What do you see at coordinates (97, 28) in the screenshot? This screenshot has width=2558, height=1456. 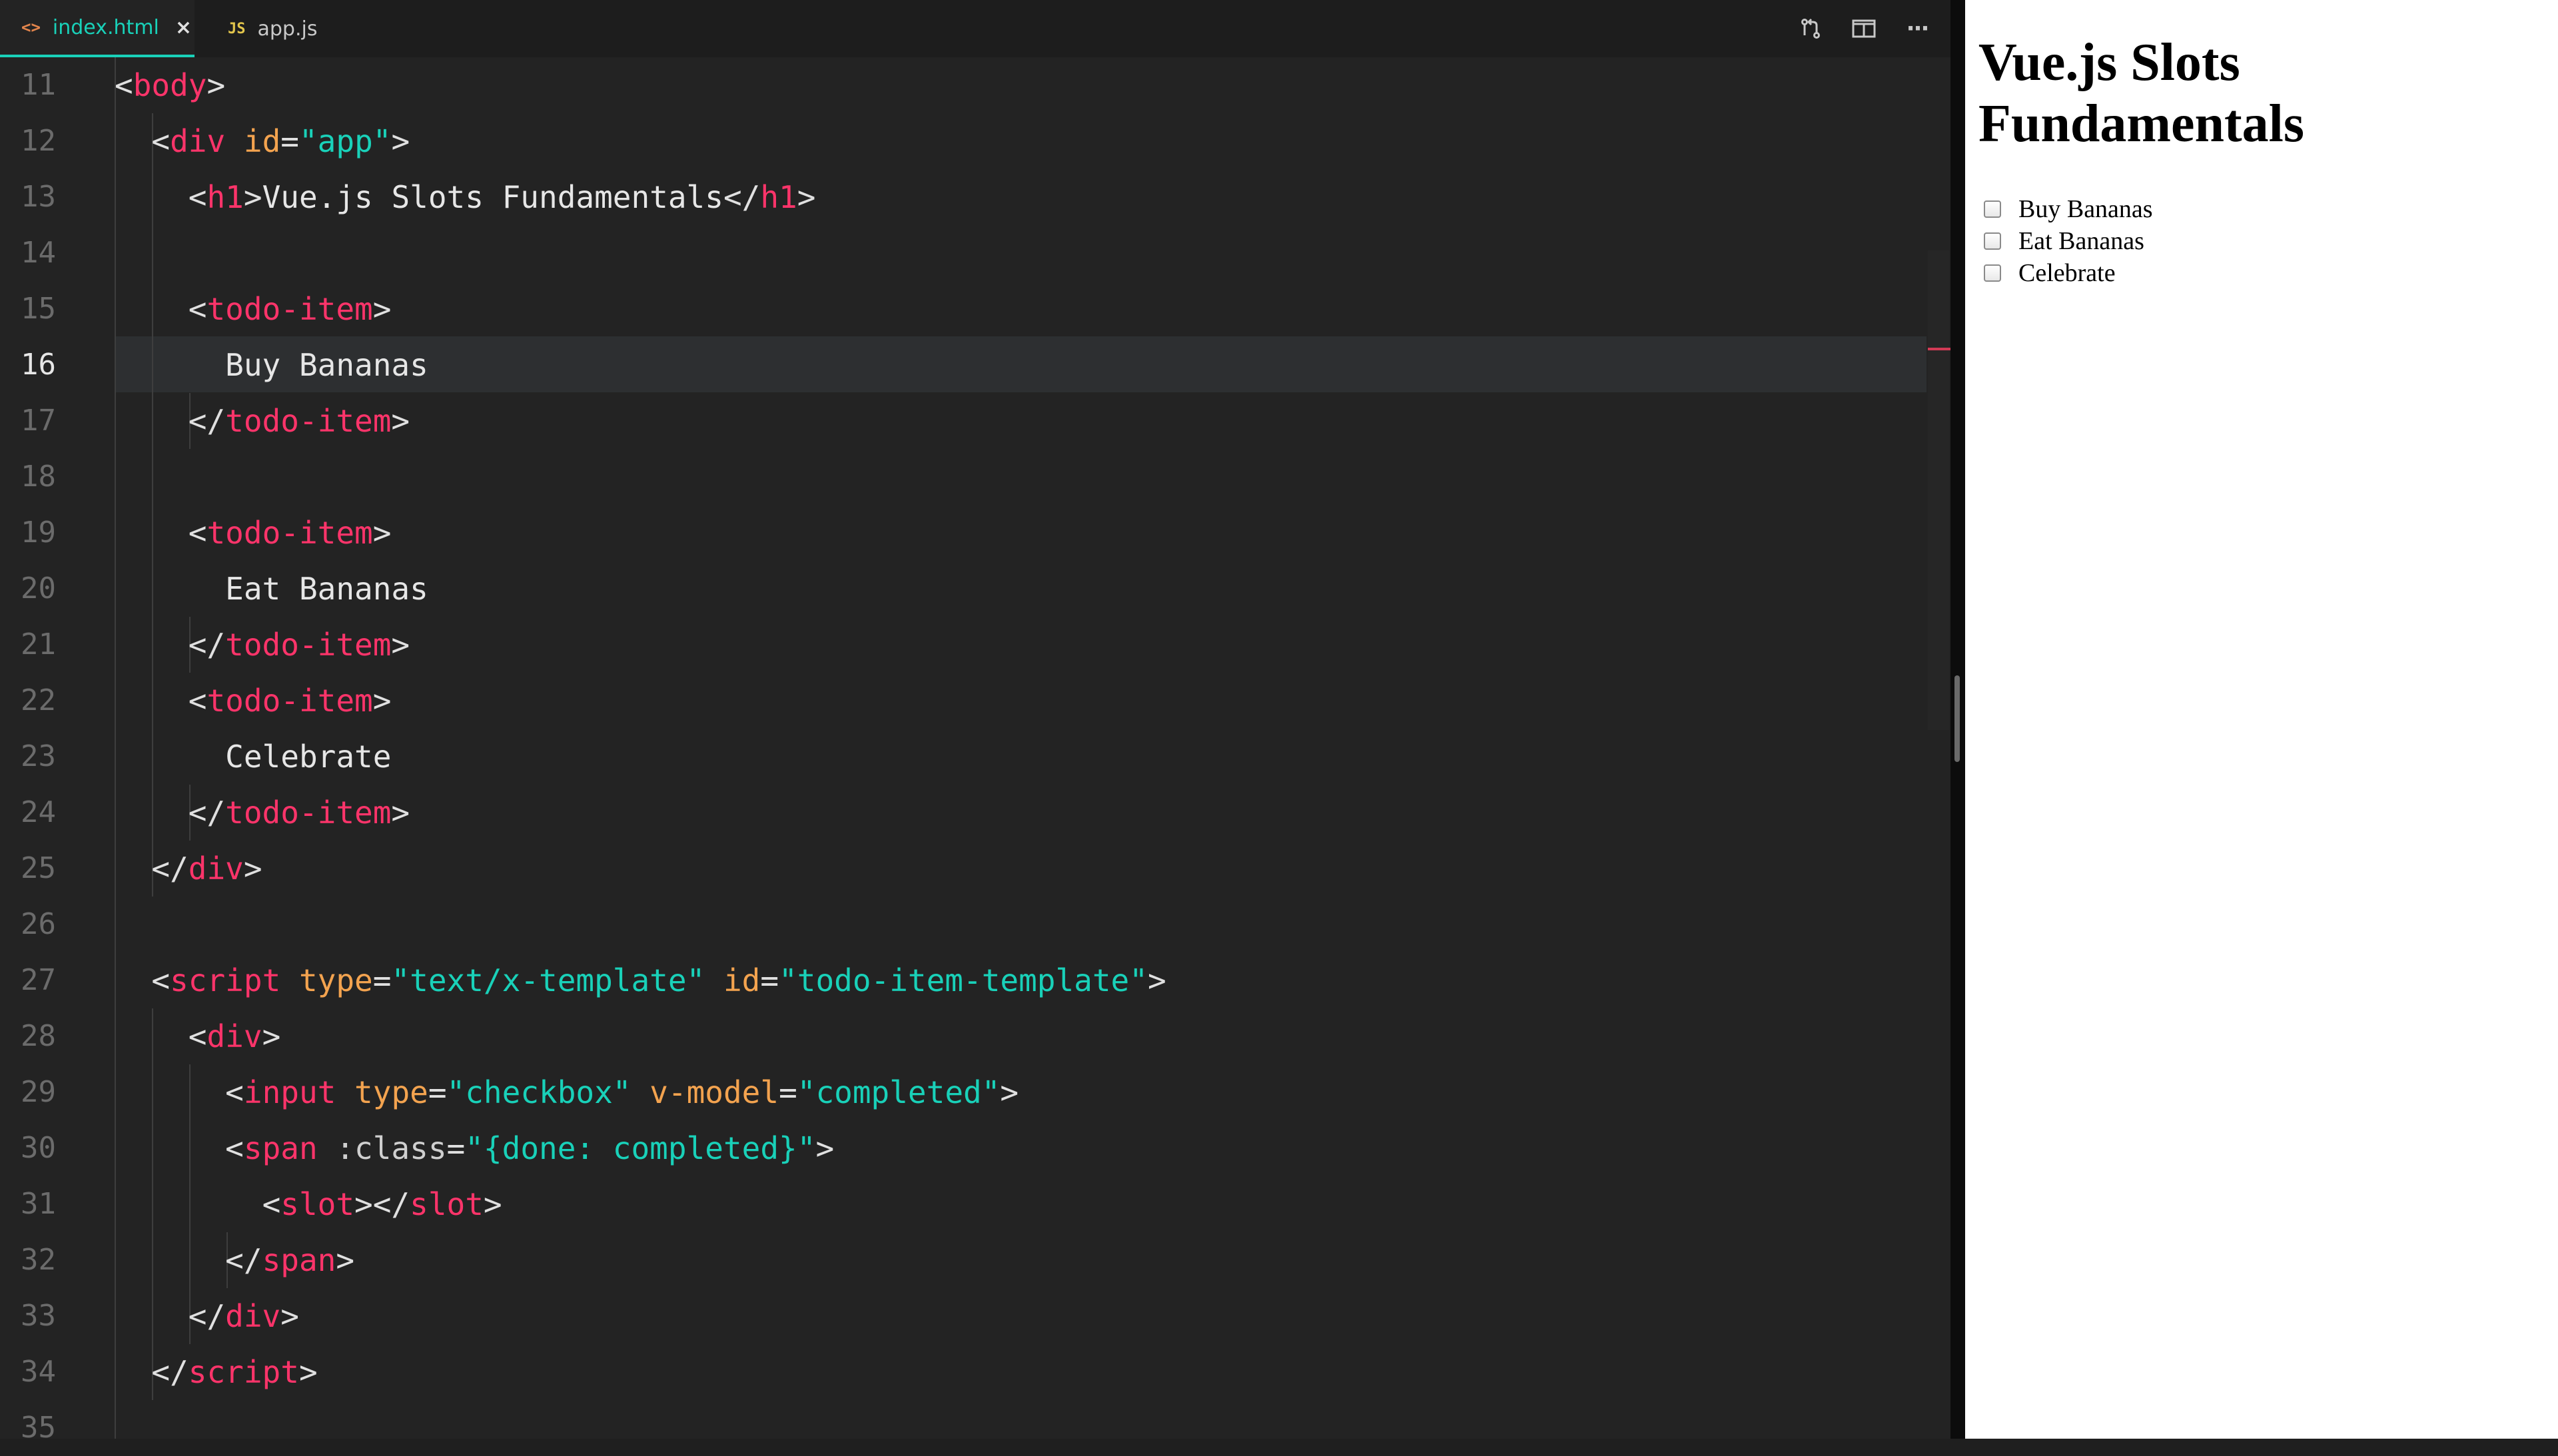 I see `tab-index-html: <> index.html ×` at bounding box center [97, 28].